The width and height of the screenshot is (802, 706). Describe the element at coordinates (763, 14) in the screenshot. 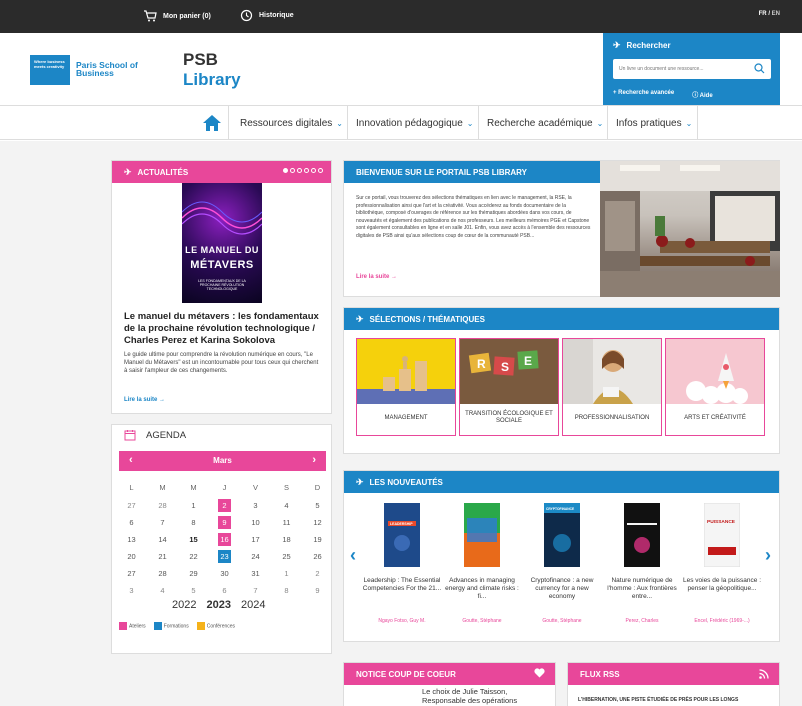

I see `lang-fr: FR` at that location.